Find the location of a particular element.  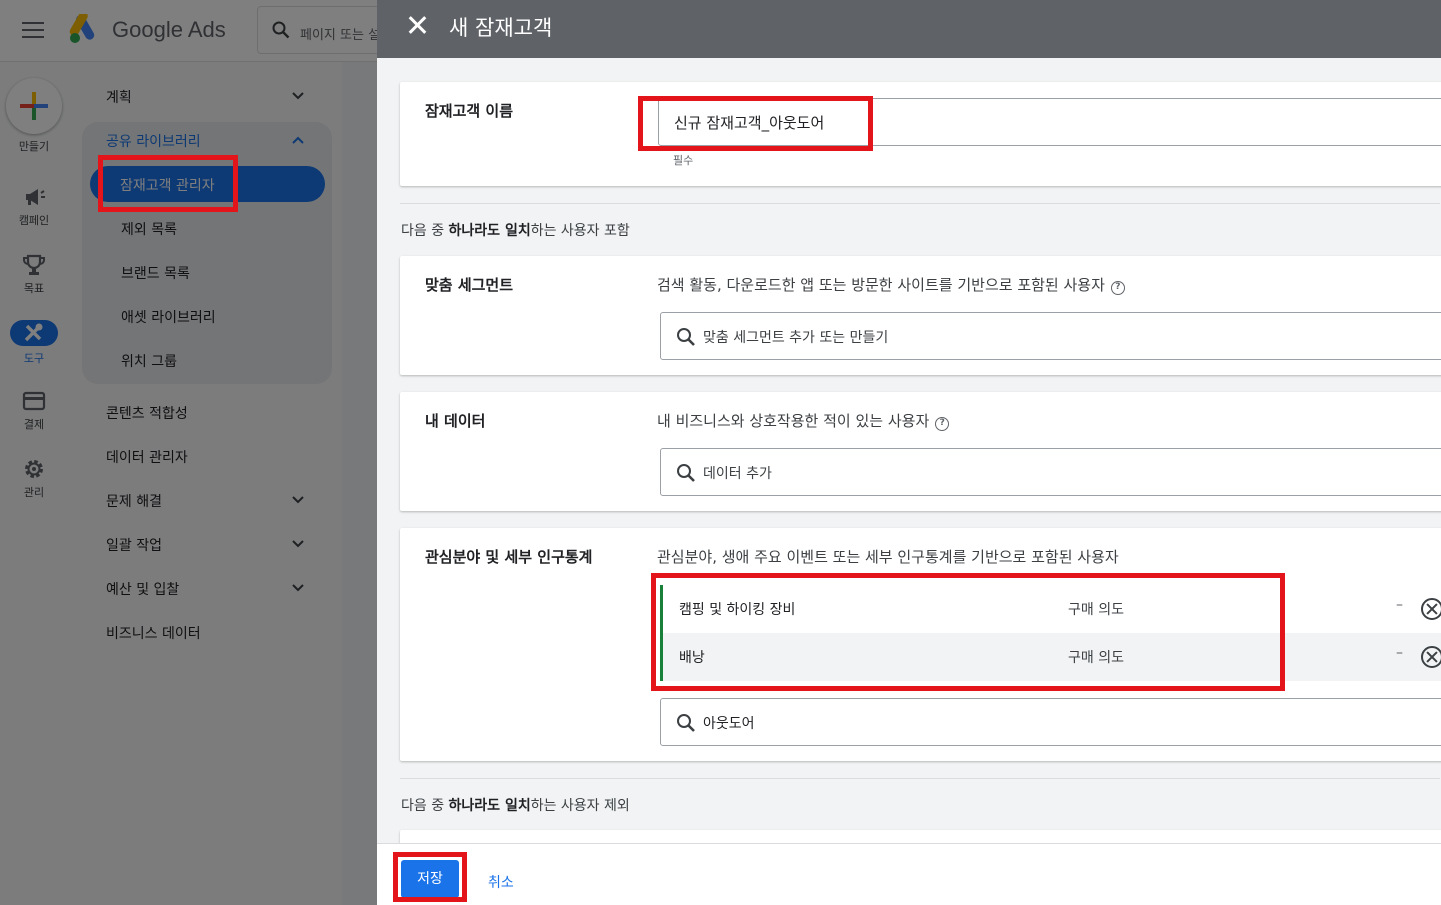

save-button: 저장 is located at coordinates (430, 879).